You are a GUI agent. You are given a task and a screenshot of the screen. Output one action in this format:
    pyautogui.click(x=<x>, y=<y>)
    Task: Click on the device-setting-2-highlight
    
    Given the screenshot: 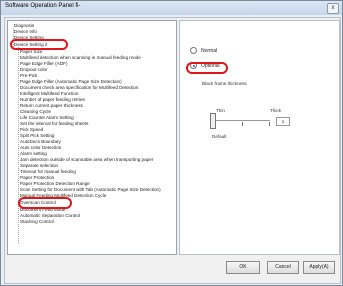 What is the action you would take?
    pyautogui.click(x=39, y=44)
    